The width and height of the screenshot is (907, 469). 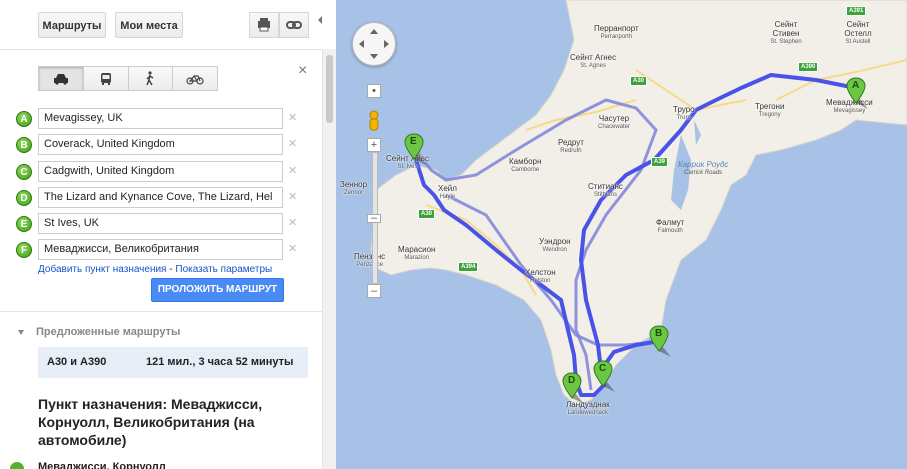 I want to click on print-icon, so click(x=264, y=25).